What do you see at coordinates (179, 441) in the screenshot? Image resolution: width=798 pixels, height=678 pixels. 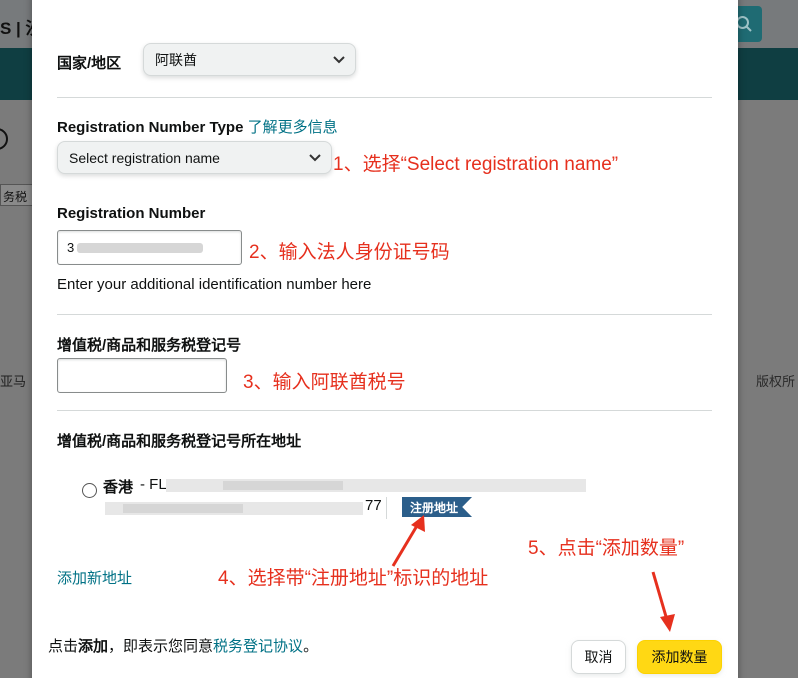 I see `vat-address-label: 增值税/商品和服务税登记号所在地址` at bounding box center [179, 441].